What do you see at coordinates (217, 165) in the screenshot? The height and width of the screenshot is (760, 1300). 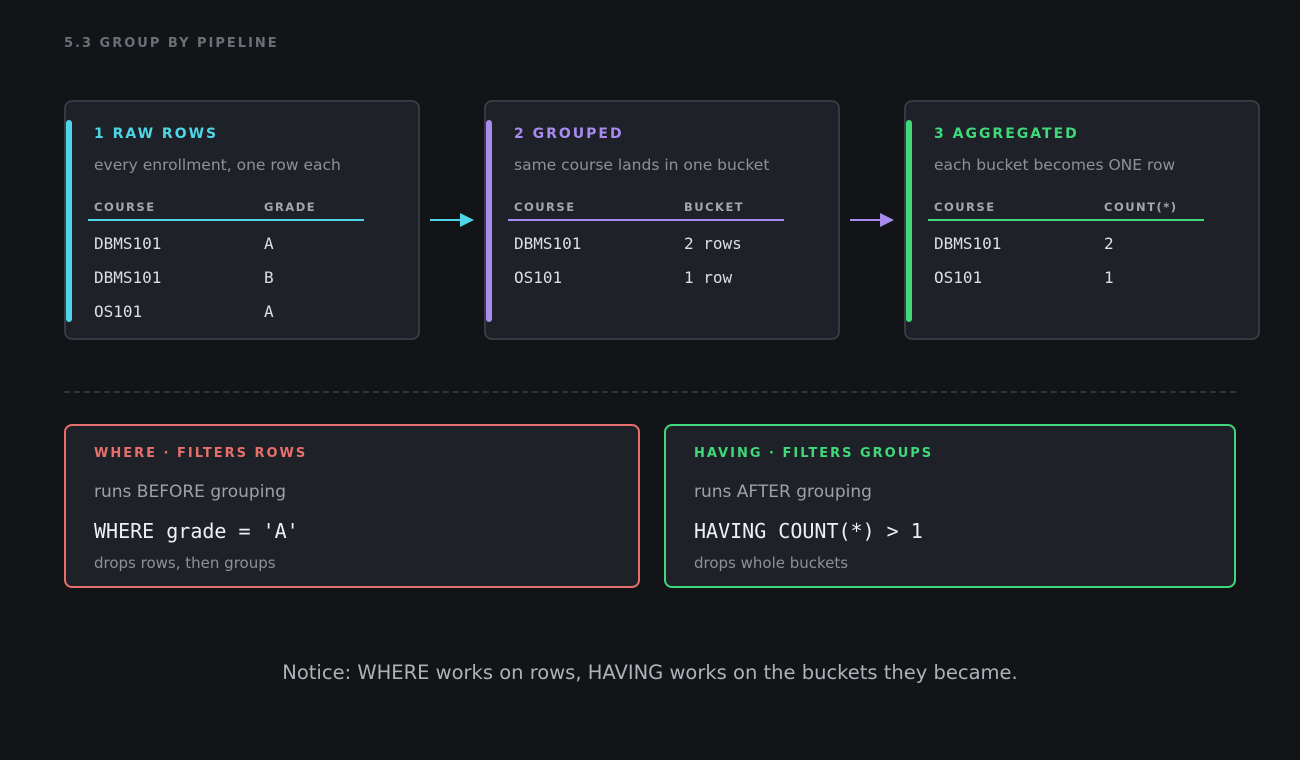 I see `stage-subtitle: every enrollment, one row each` at bounding box center [217, 165].